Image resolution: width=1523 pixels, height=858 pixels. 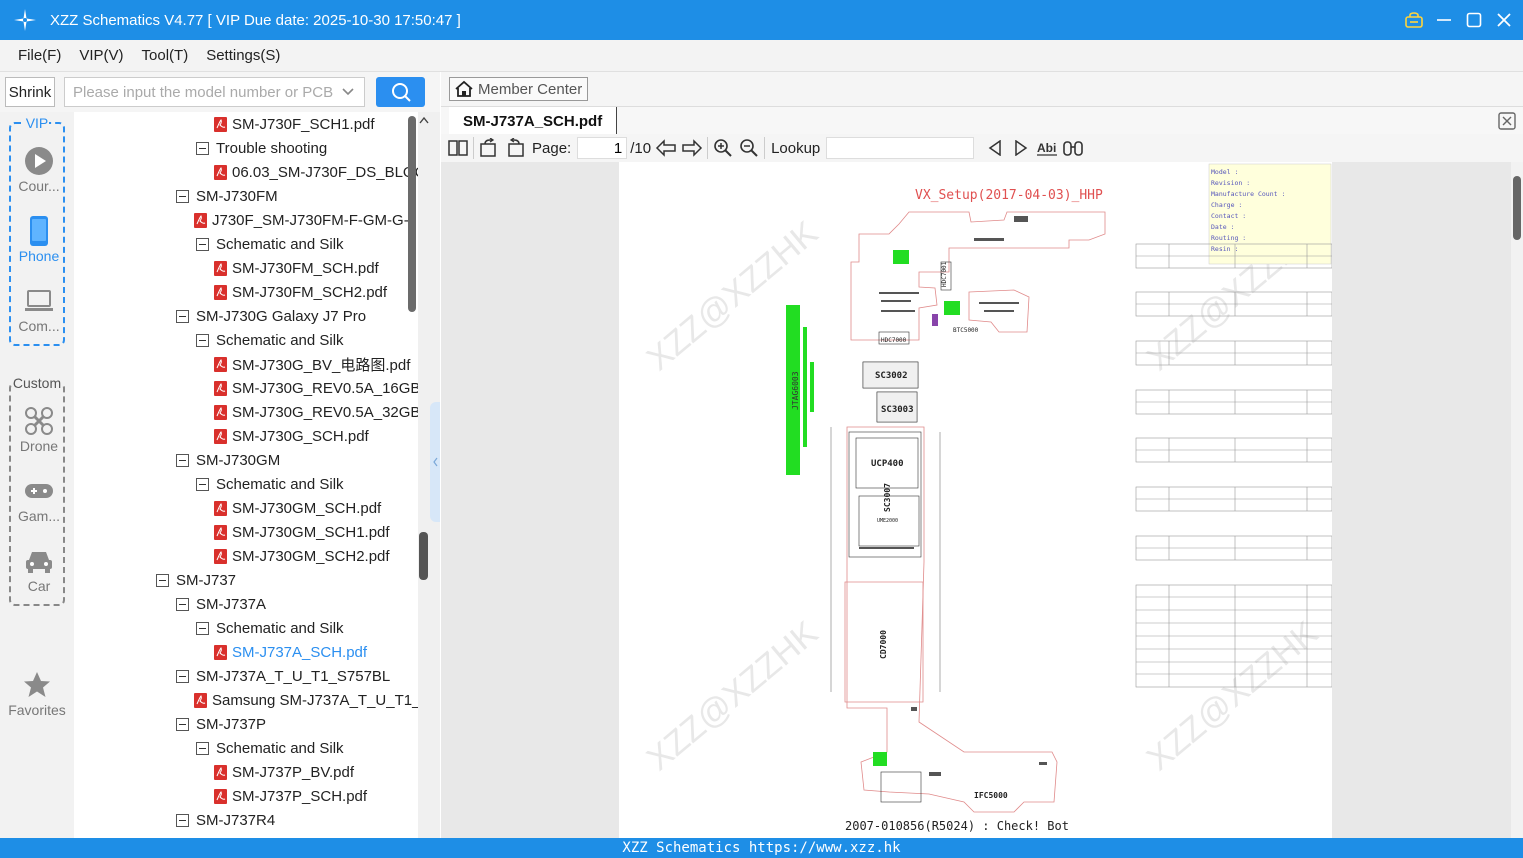 I want to click on category-label: Car, so click(x=39, y=586).